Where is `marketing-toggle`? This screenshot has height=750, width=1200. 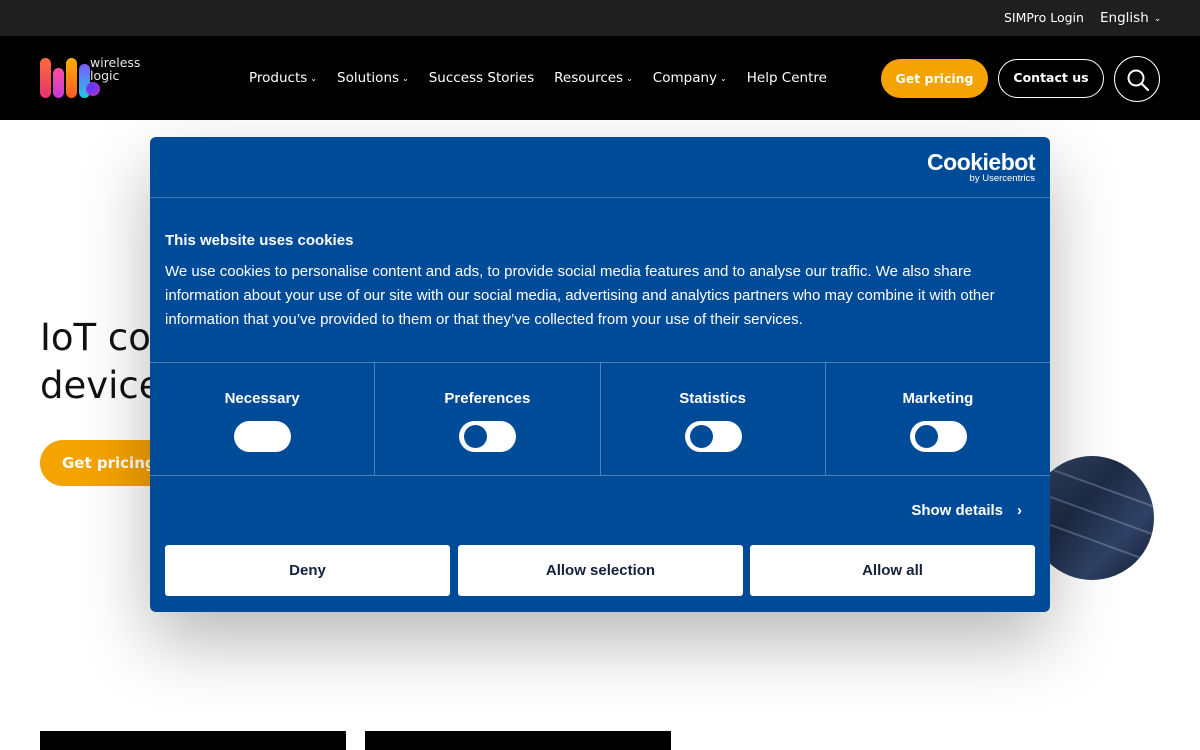 marketing-toggle is located at coordinates (938, 436).